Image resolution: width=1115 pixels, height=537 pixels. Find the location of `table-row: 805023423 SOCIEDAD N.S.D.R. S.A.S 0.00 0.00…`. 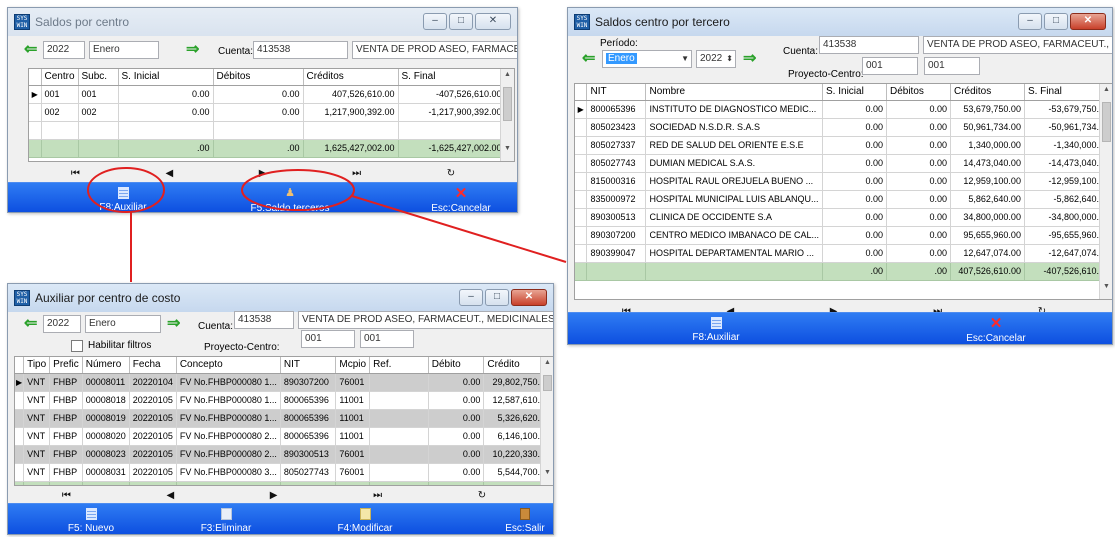

table-row: 805023423 SOCIEDAD N.S.D.R. S.A.S 0.00 0.00… is located at coordinates (843, 127).